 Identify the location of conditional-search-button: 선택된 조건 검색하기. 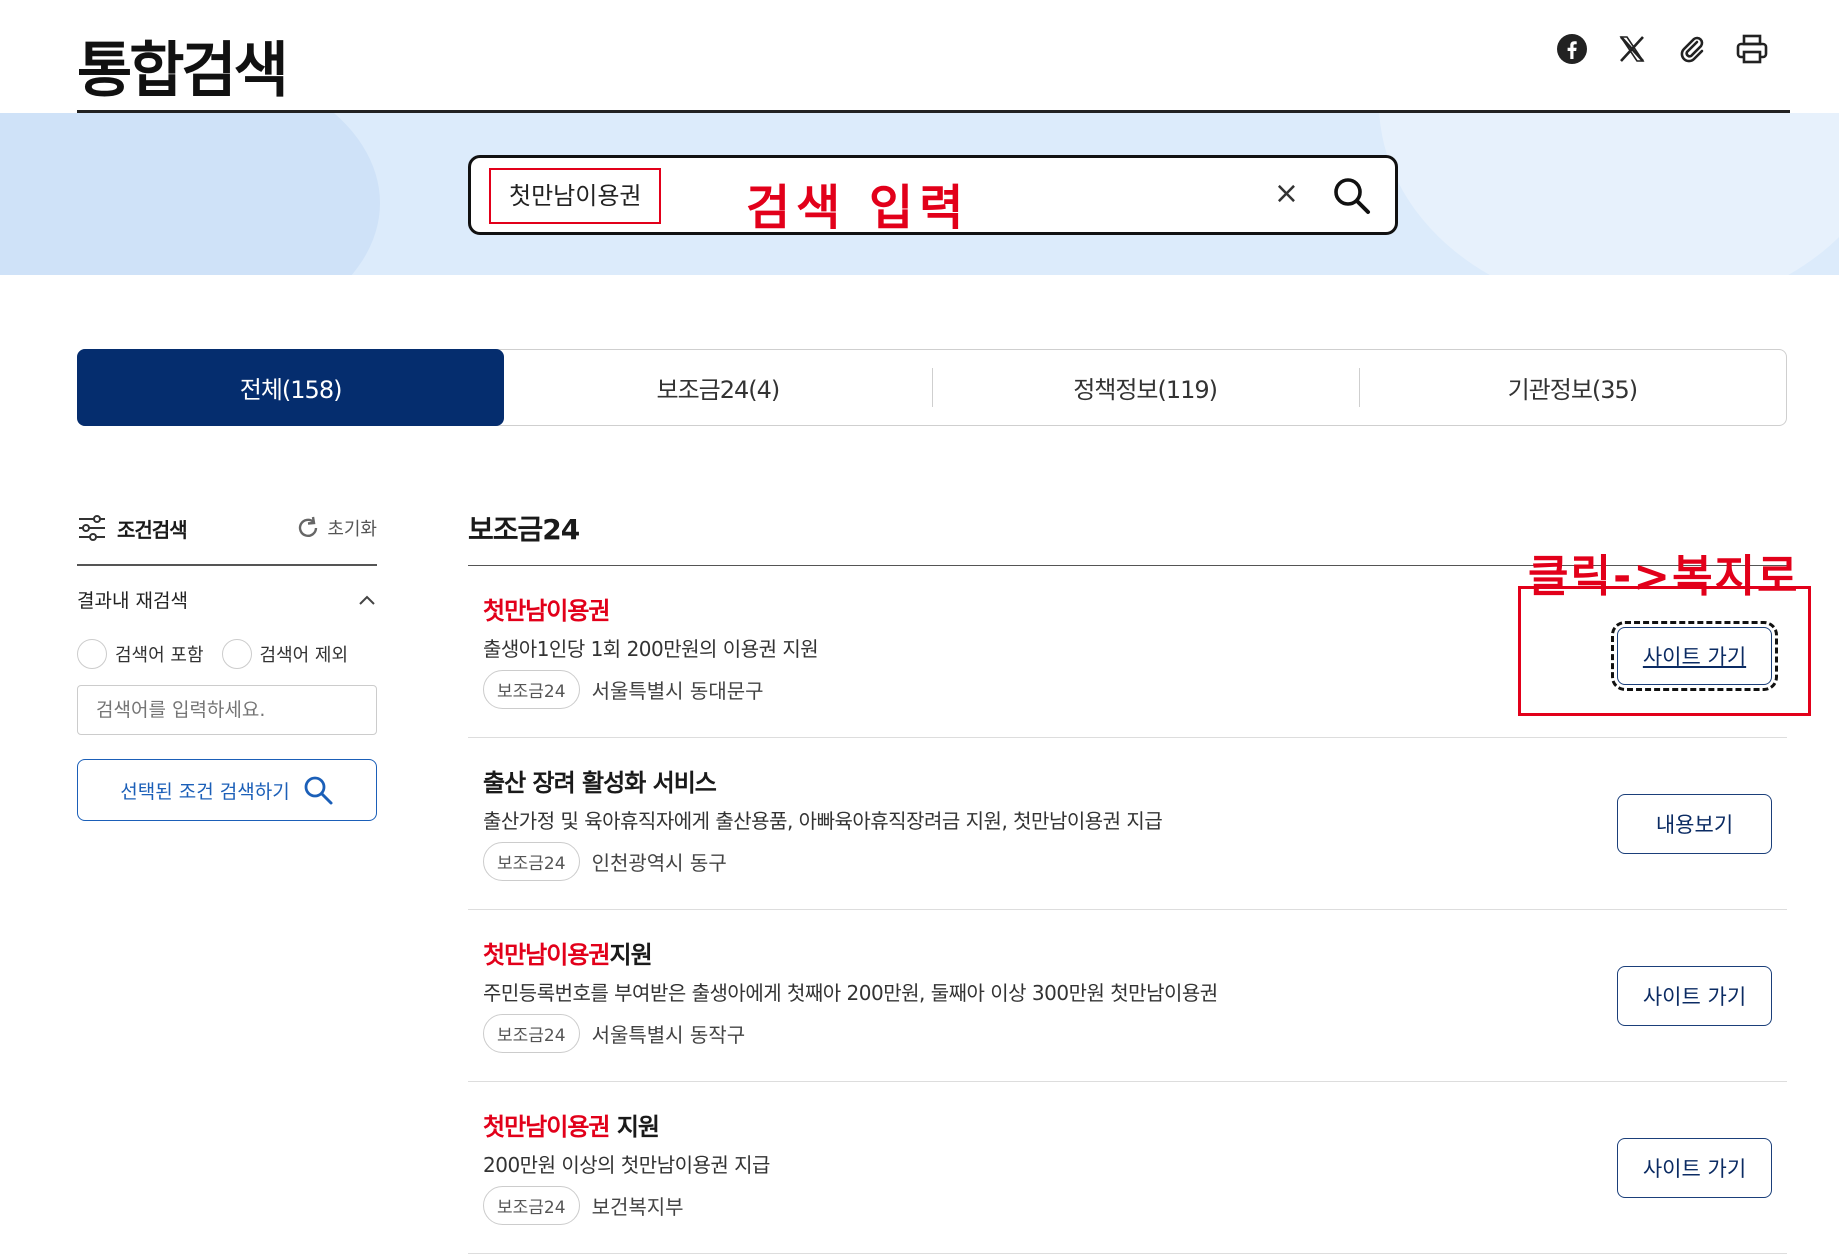
(227, 790).